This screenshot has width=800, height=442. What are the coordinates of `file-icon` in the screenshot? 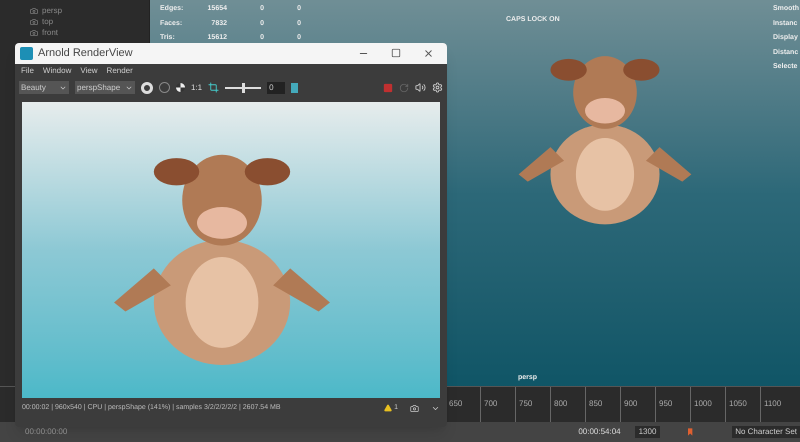 It's located at (294, 87).